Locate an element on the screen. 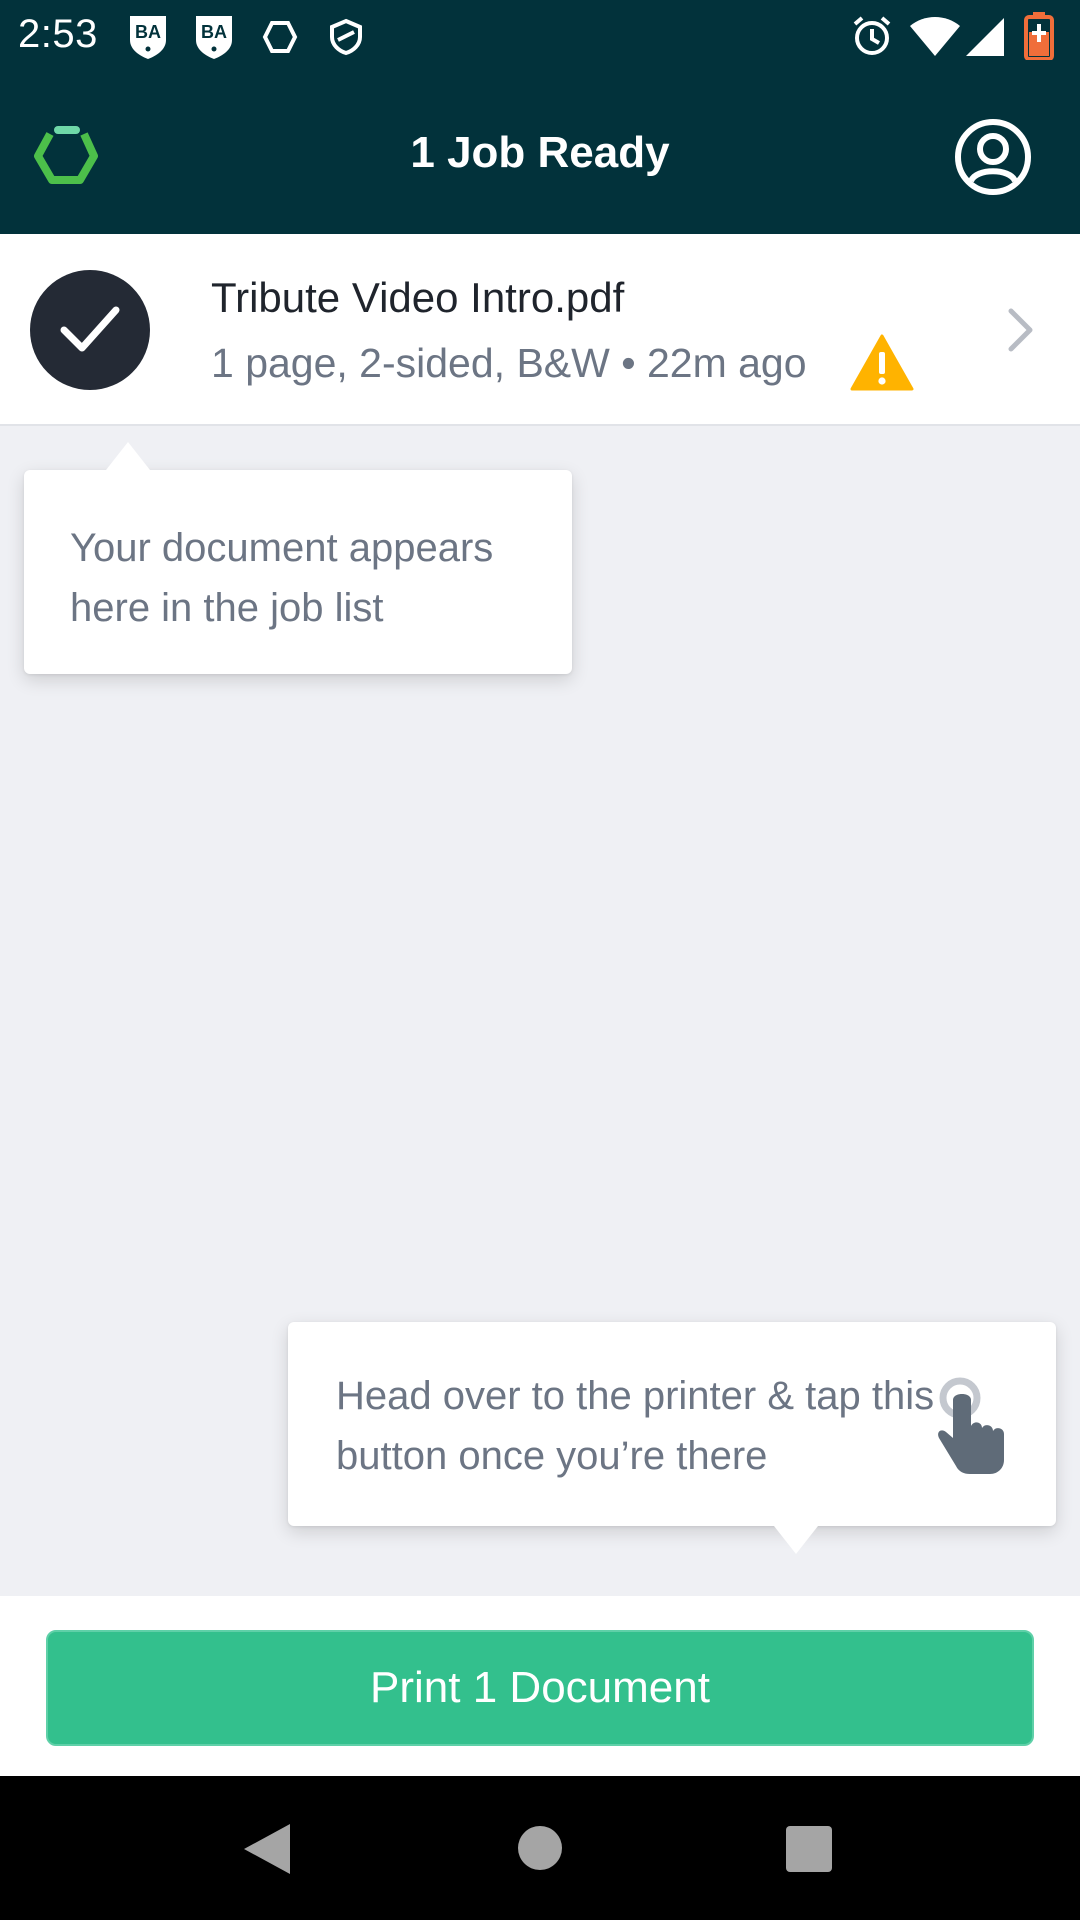 The image size is (1080, 1920). home-icon is located at coordinates (540, 1848).